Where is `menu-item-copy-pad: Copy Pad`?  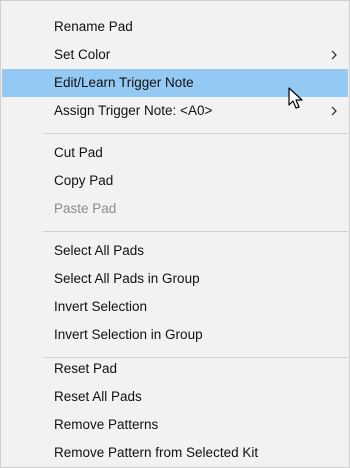
menu-item-copy-pad: Copy Pad is located at coordinates (175, 181).